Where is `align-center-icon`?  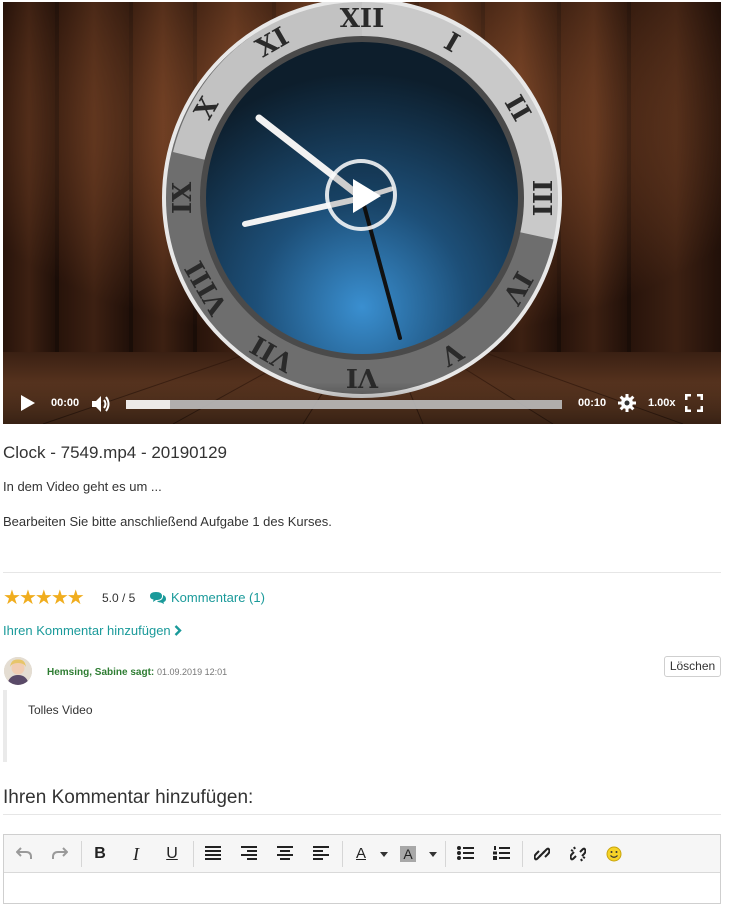 align-center-icon is located at coordinates (285, 854).